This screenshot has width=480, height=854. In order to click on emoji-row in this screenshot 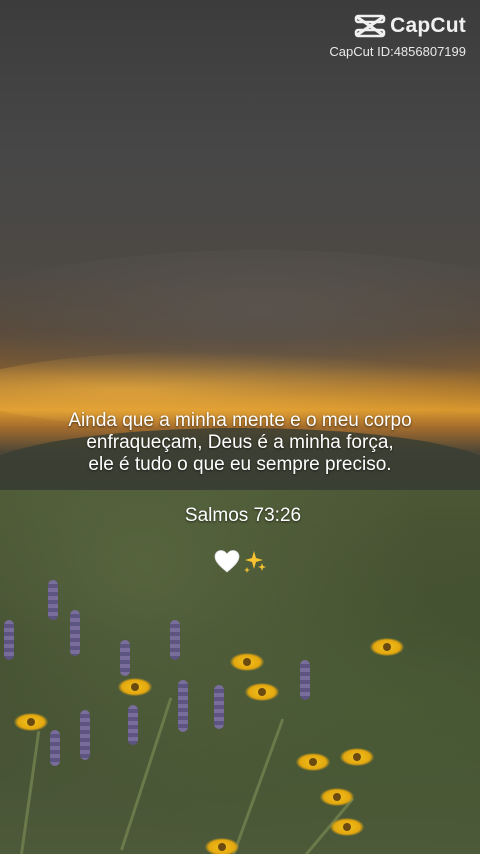, I will do `click(244, 563)`.